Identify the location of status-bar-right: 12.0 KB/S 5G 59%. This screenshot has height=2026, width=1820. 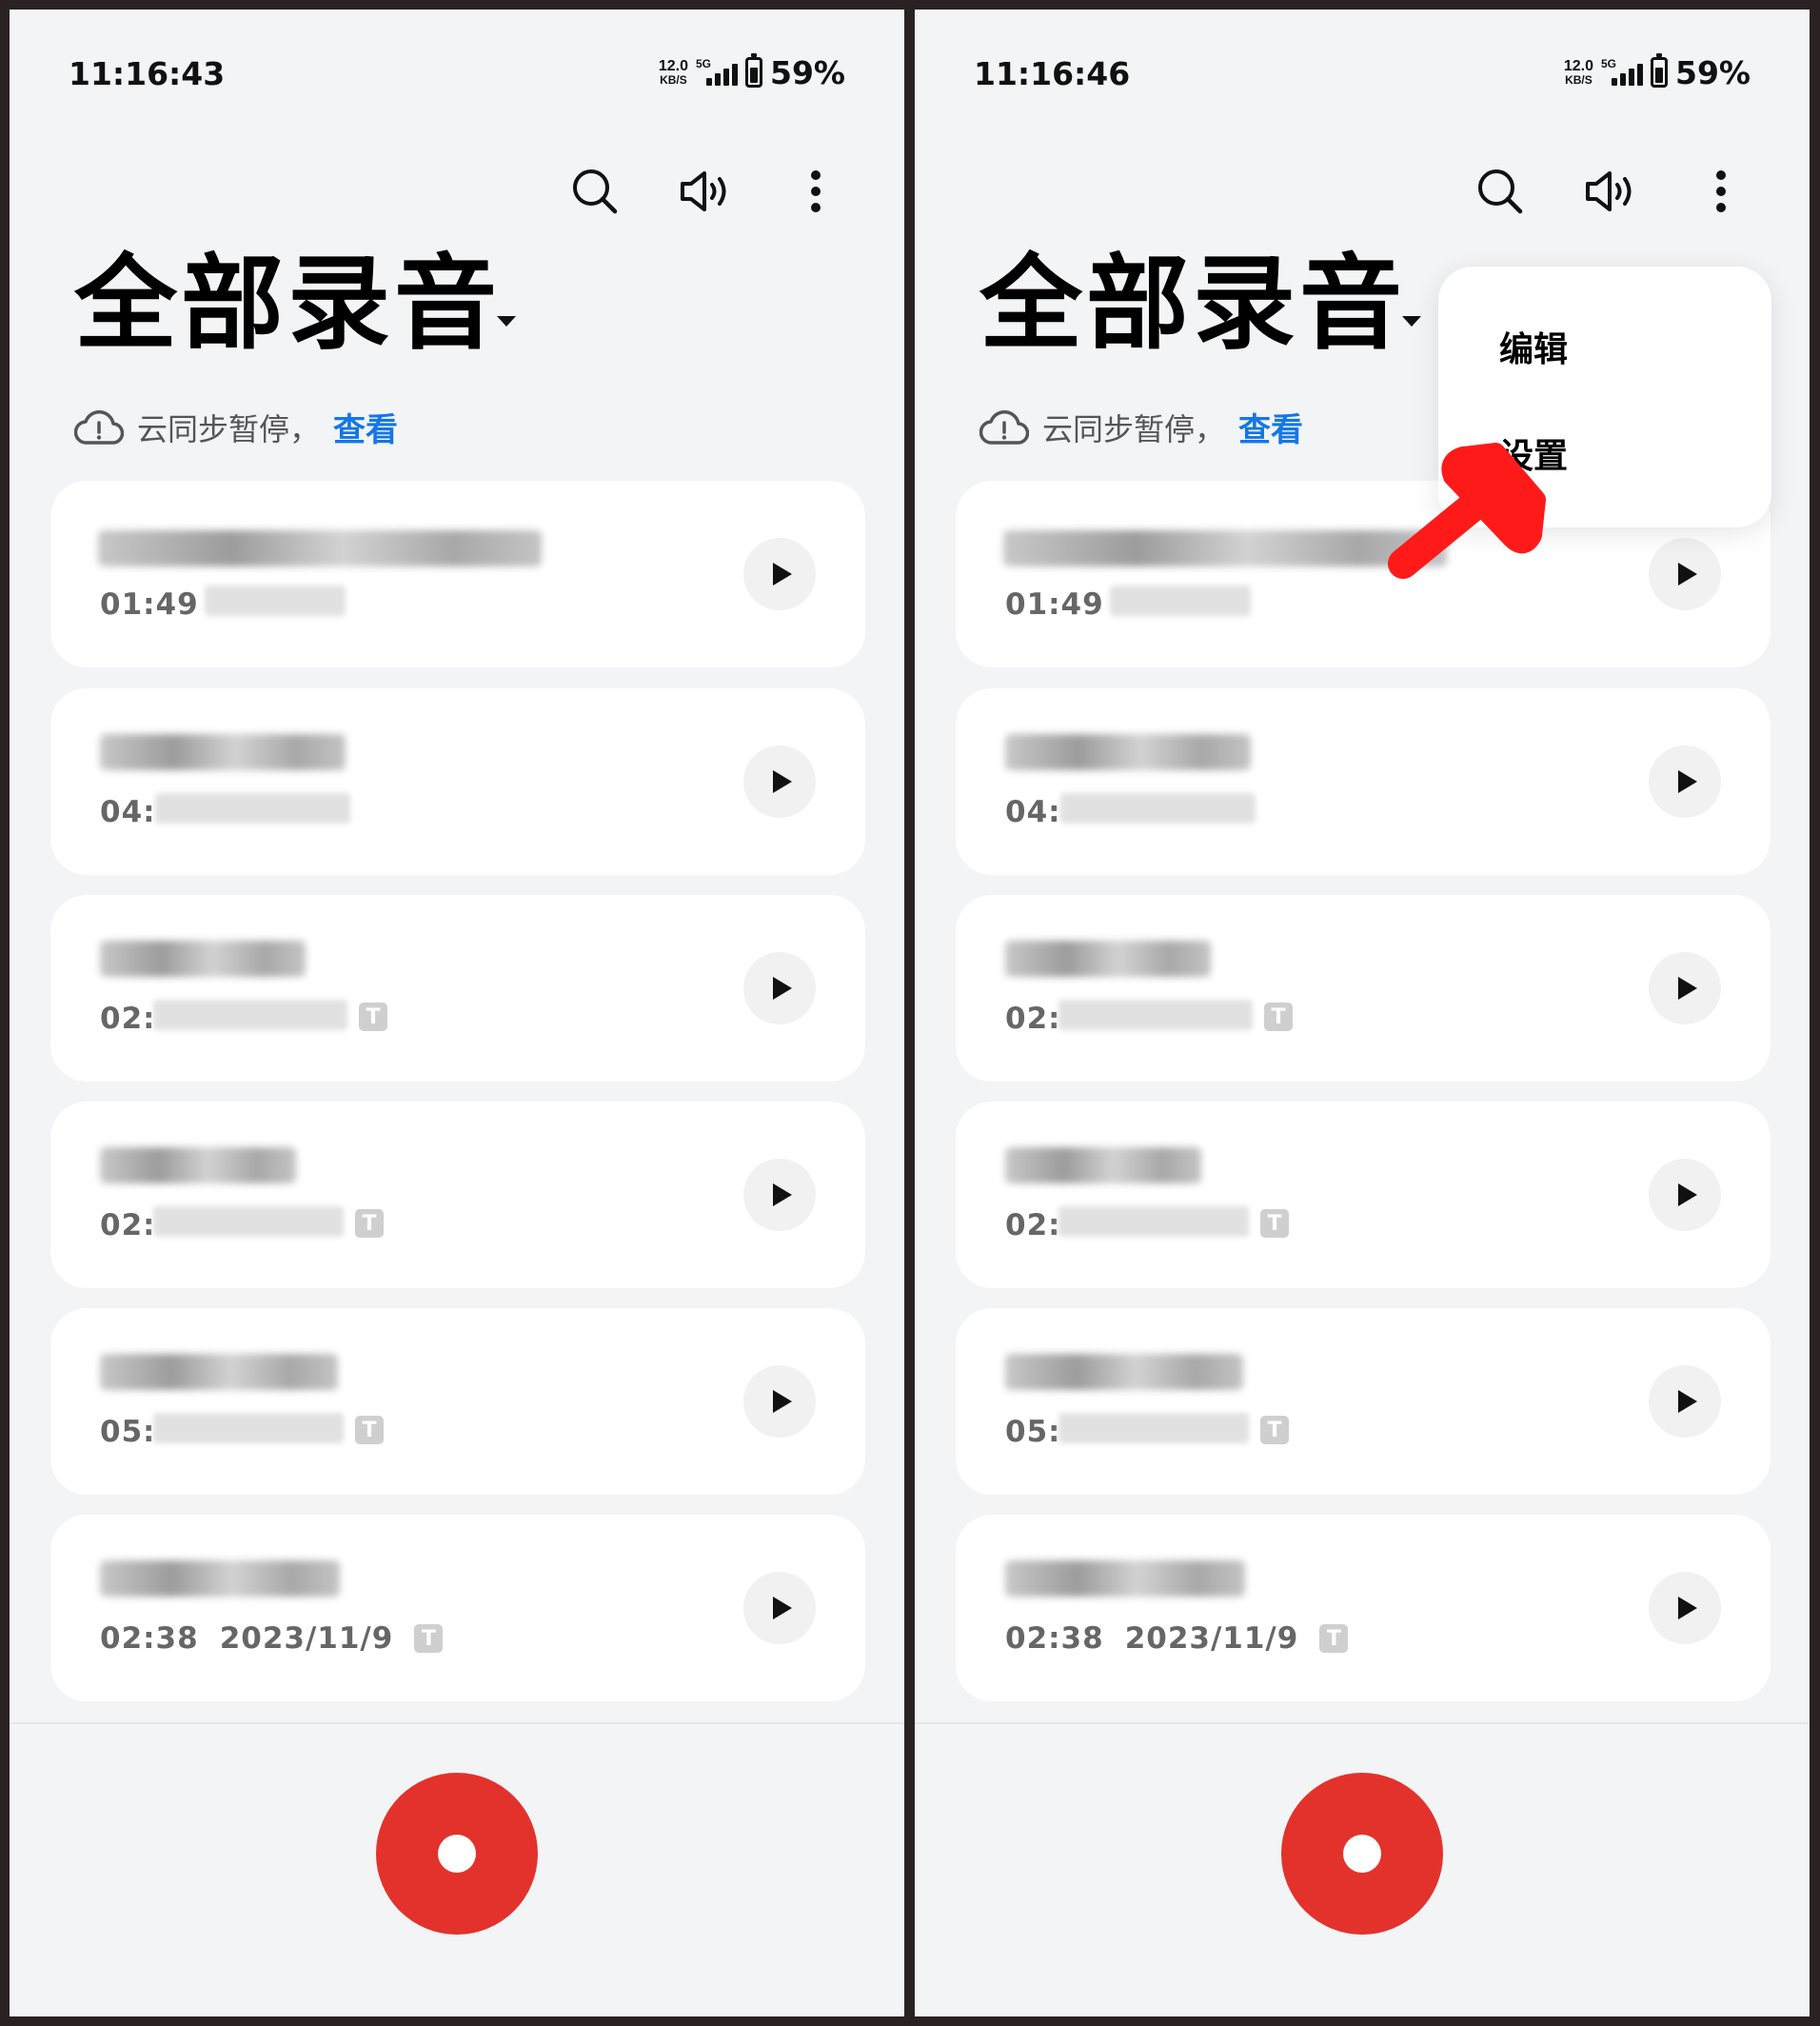
(1657, 72).